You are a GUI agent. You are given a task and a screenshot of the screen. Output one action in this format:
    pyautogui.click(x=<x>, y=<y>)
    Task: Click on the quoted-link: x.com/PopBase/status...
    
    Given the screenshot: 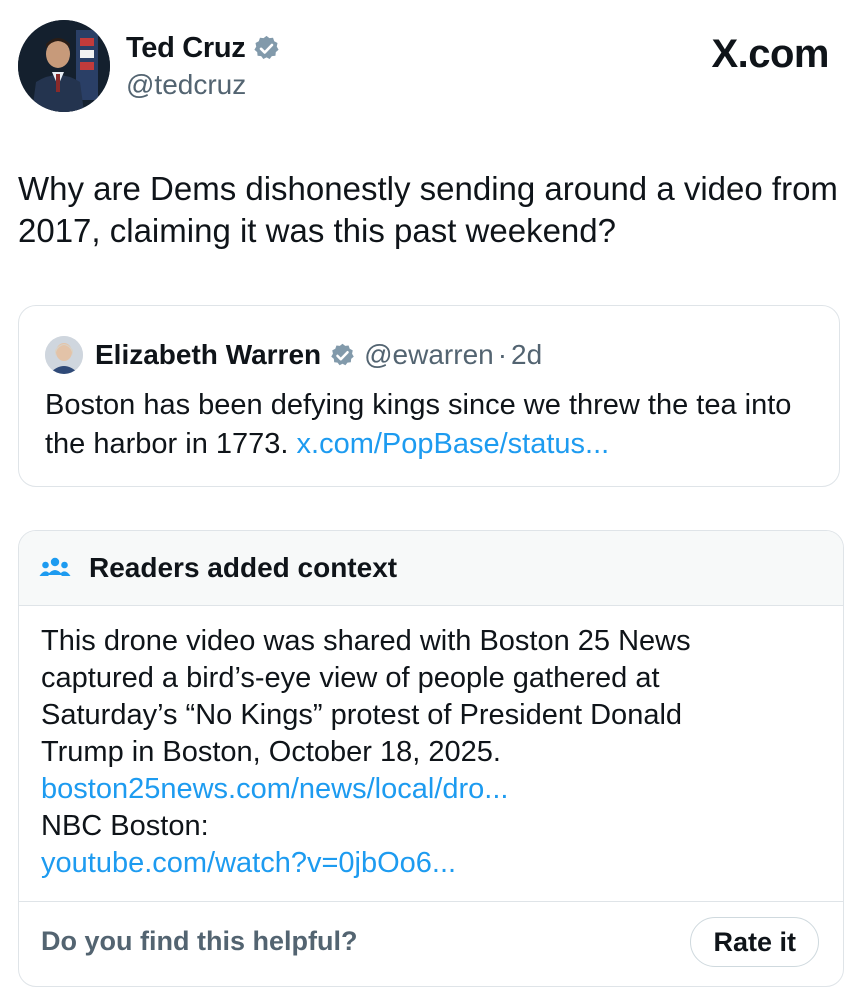 What is the action you would take?
    pyautogui.click(x=453, y=444)
    